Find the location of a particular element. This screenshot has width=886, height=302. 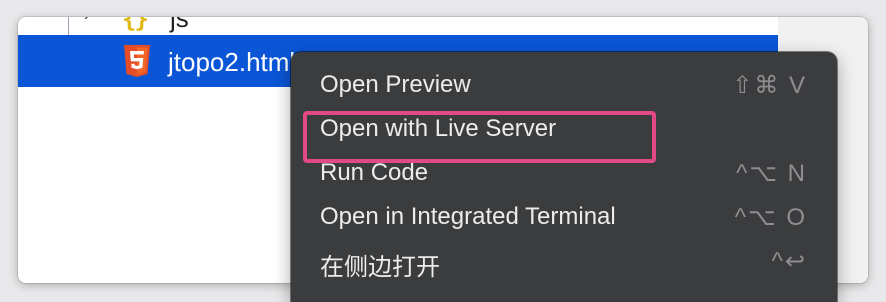

menu-item-shortcut: ⇧⌘ V is located at coordinates (769, 85).